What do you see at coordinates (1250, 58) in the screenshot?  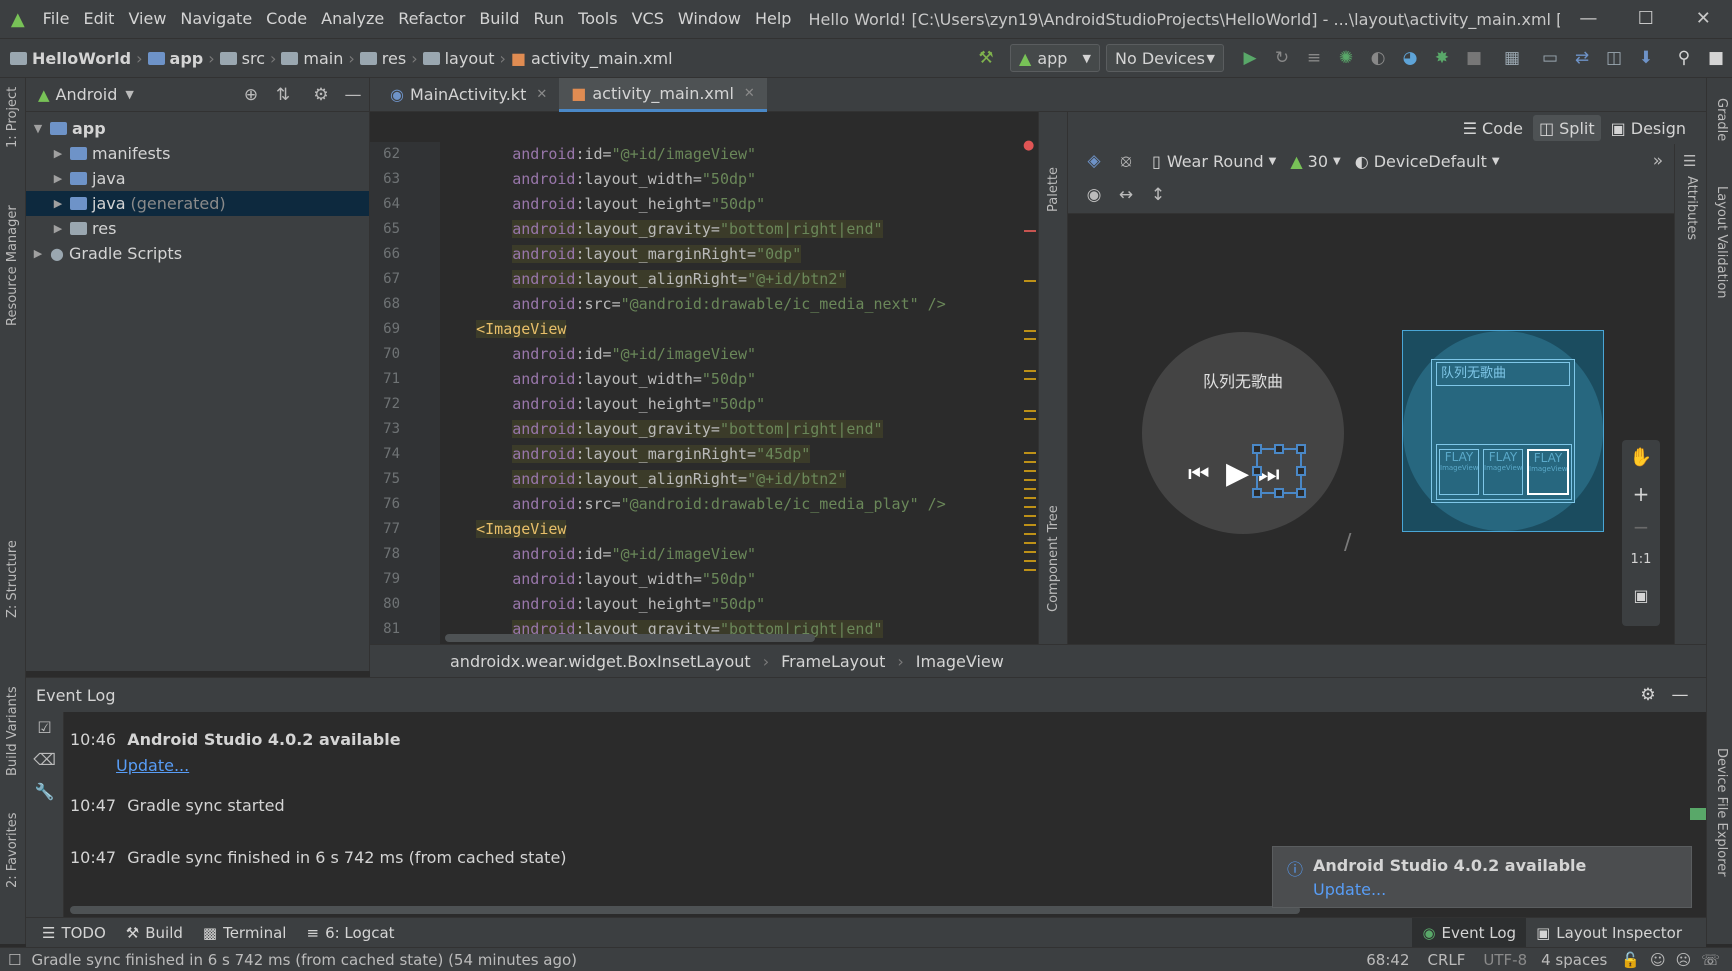 I see `run-icon: ▶` at bounding box center [1250, 58].